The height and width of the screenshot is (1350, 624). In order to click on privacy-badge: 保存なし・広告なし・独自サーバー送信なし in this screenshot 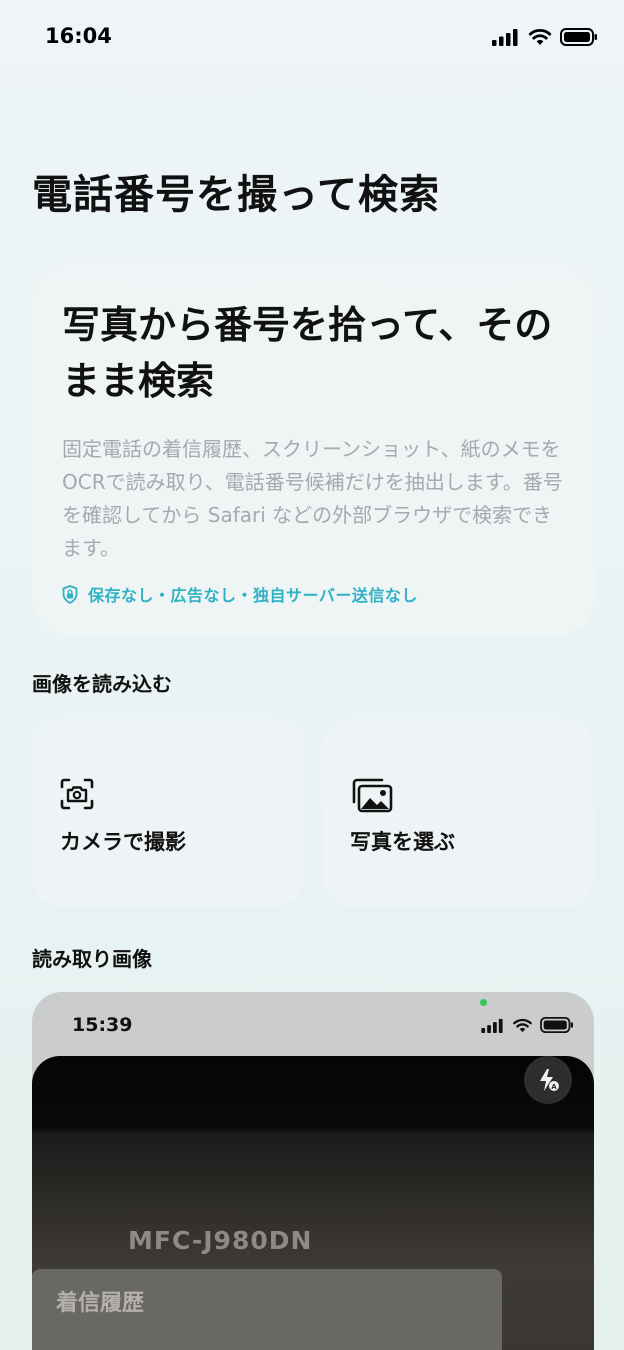, I will do `click(240, 594)`.